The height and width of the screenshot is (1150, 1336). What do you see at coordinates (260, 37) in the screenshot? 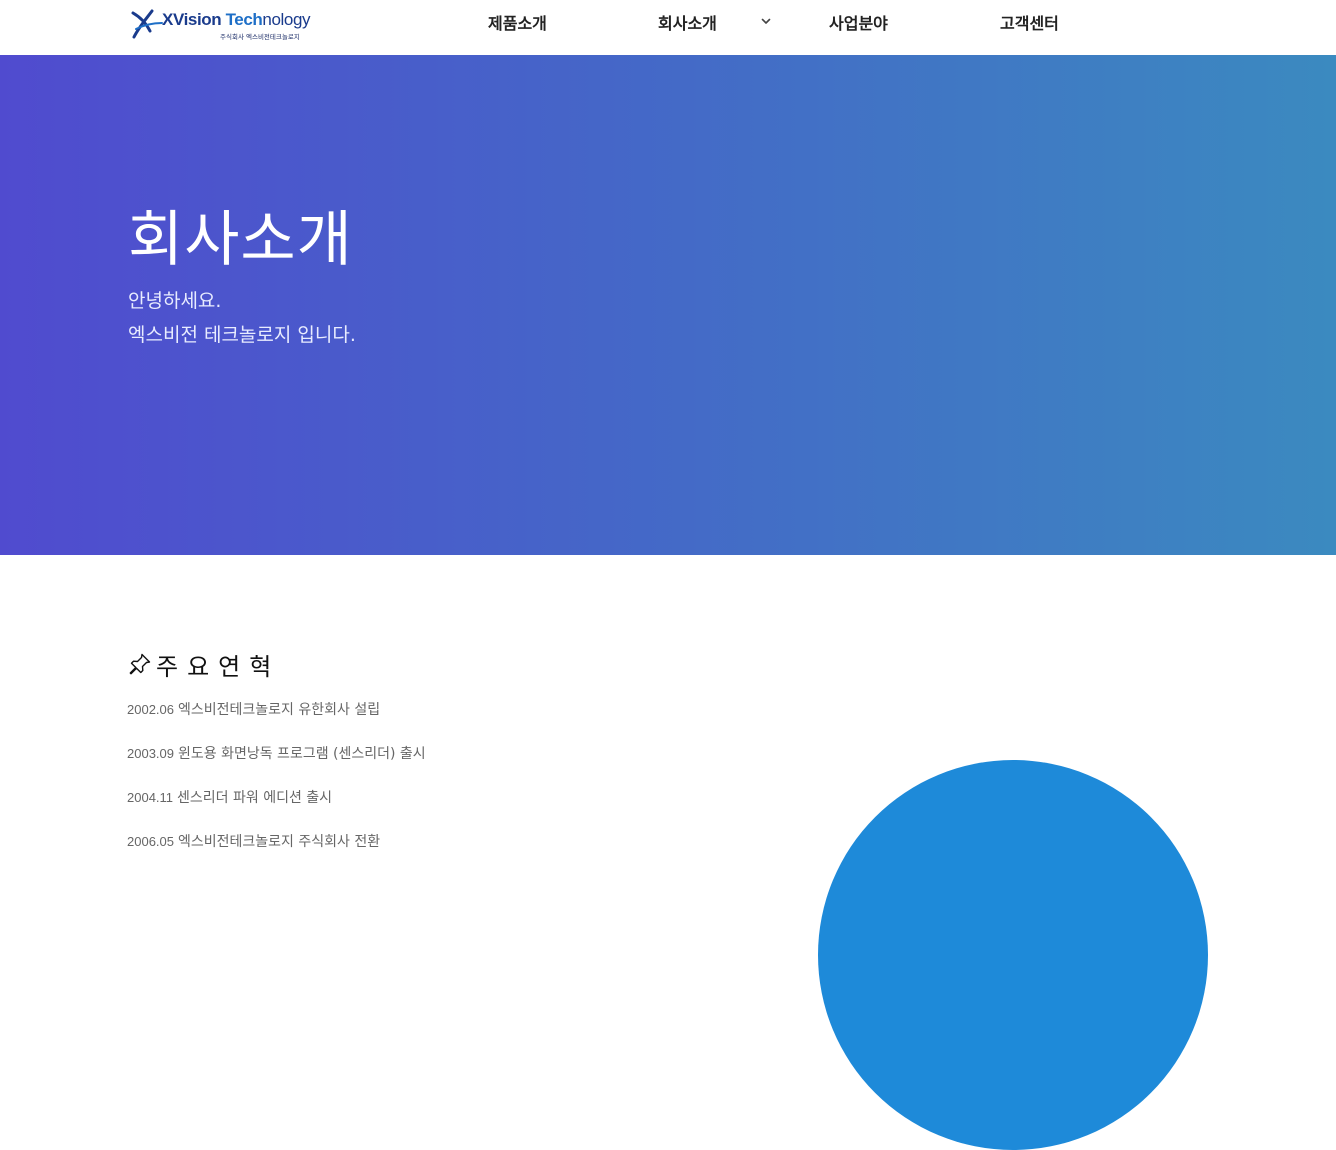
I see `logo-subtitle: 주식회사 엑스비전테크놀로지` at bounding box center [260, 37].